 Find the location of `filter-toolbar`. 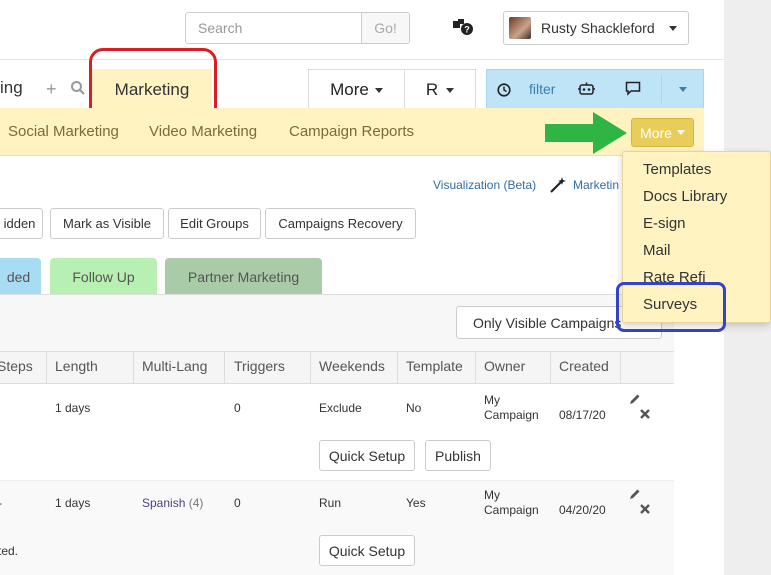

filter-toolbar is located at coordinates (595, 89).